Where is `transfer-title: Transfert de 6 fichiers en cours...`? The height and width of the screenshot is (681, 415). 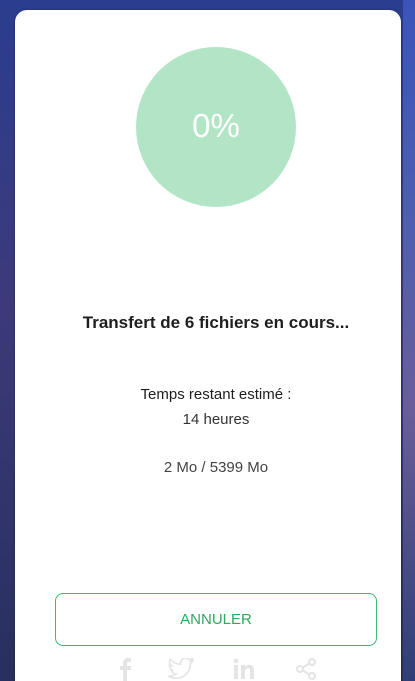
transfer-title: Transfert de 6 fichiers en cours... is located at coordinates (216, 322).